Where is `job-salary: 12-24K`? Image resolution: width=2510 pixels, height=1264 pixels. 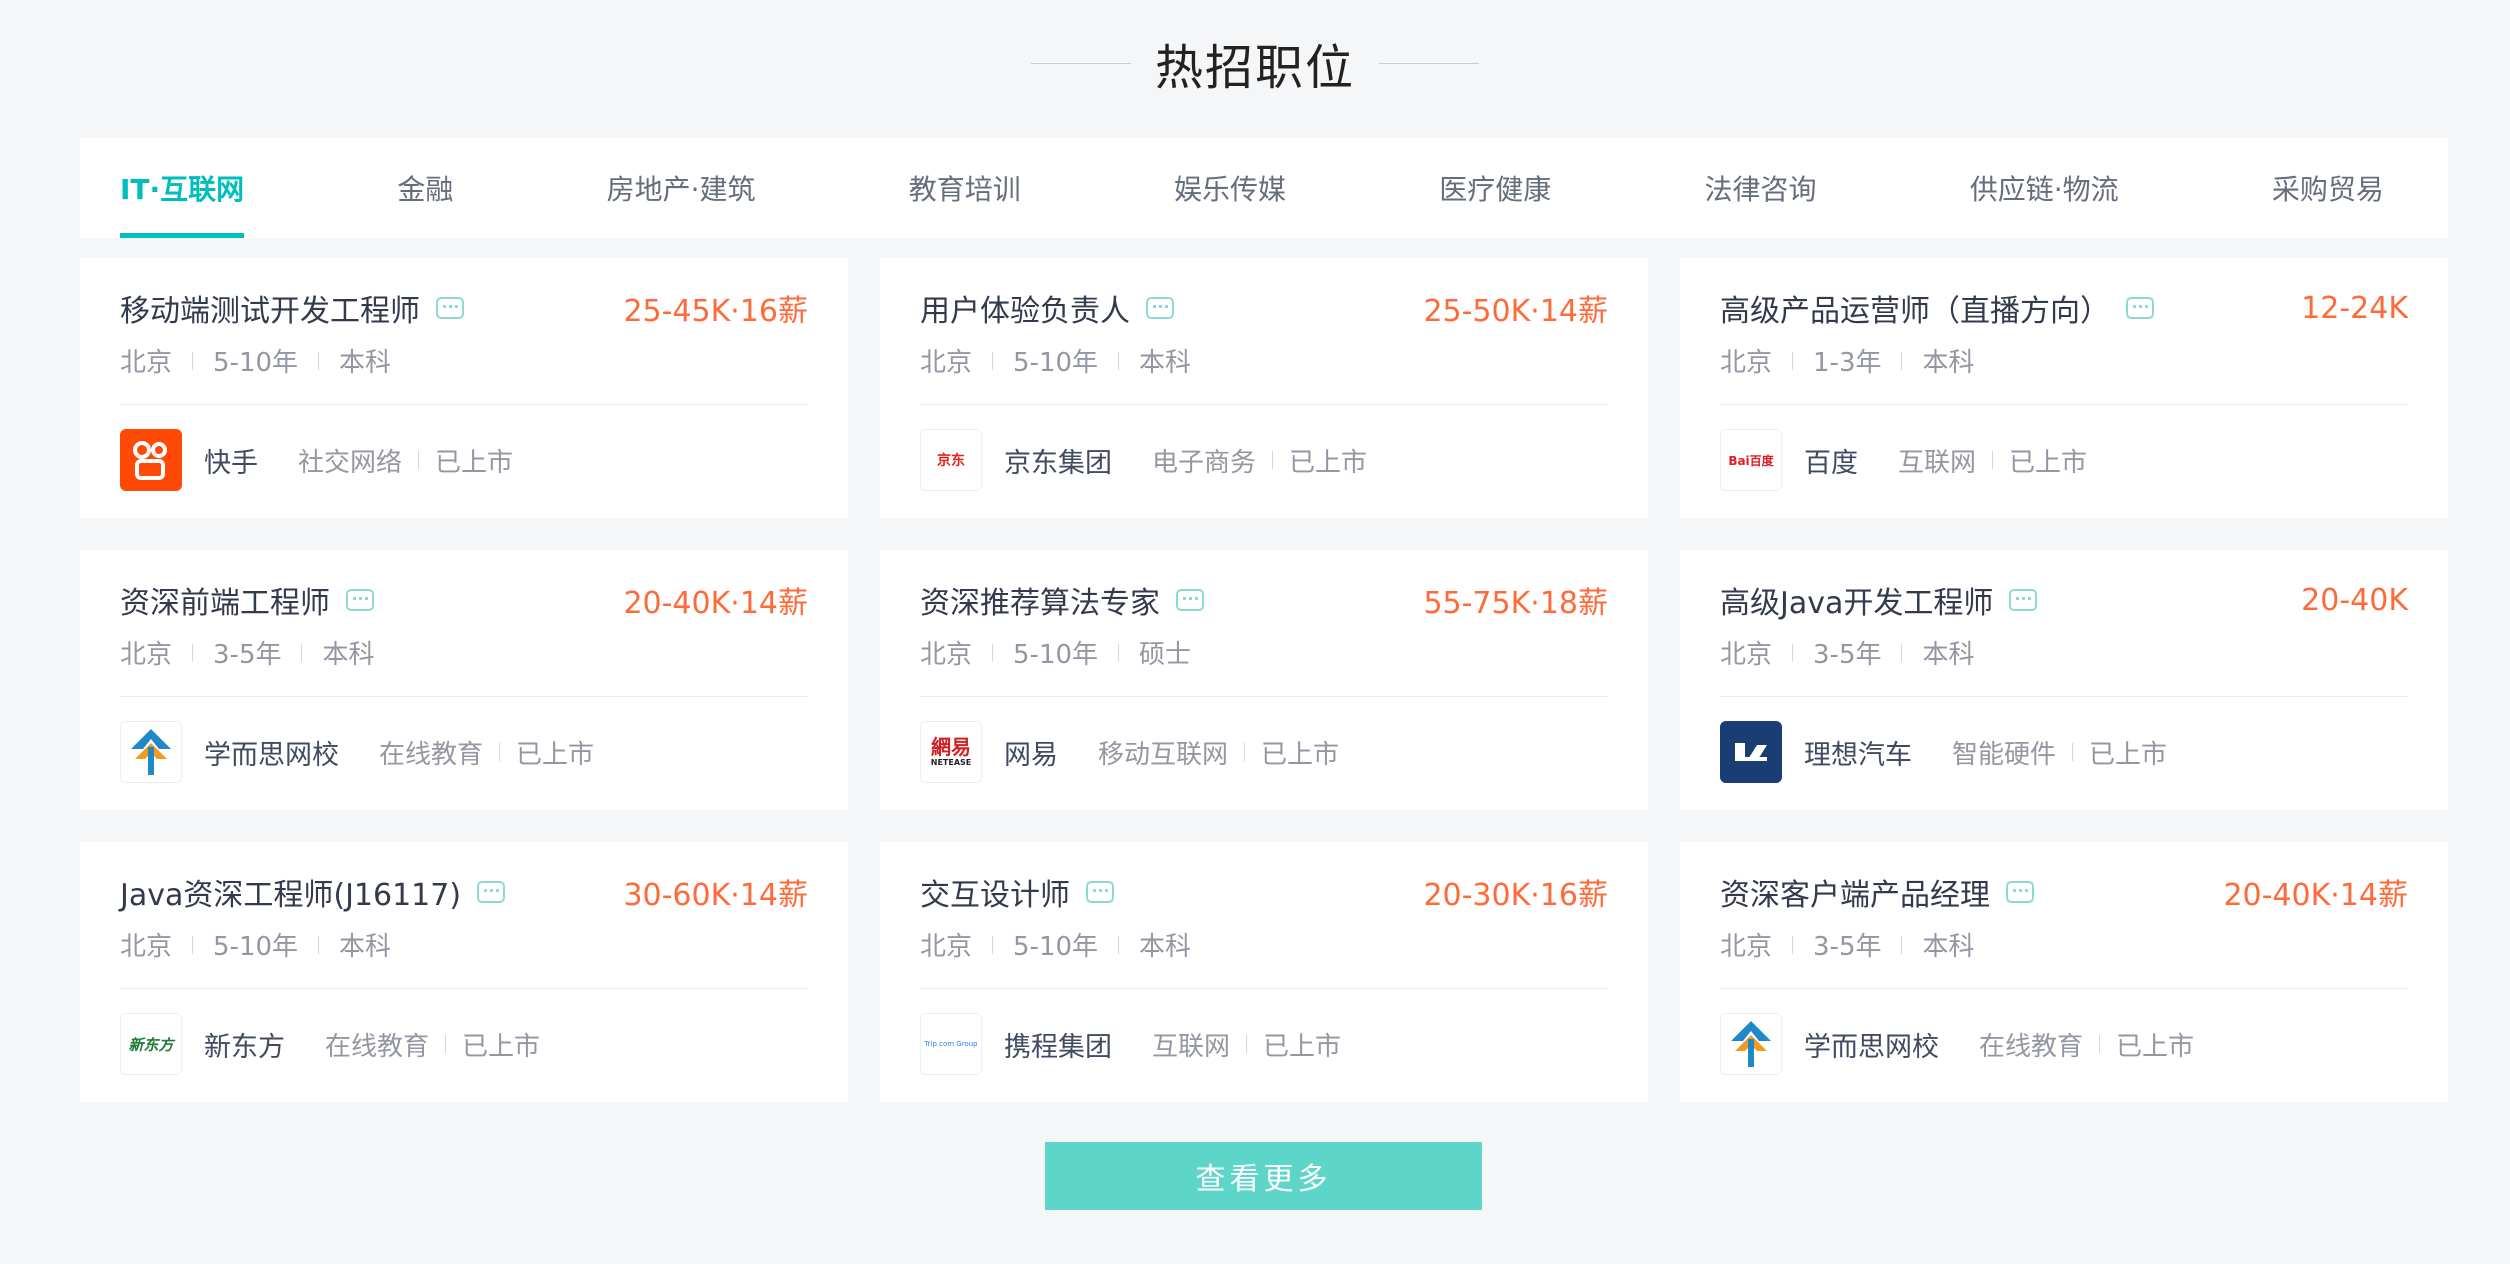
job-salary: 12-24K is located at coordinates (2354, 308).